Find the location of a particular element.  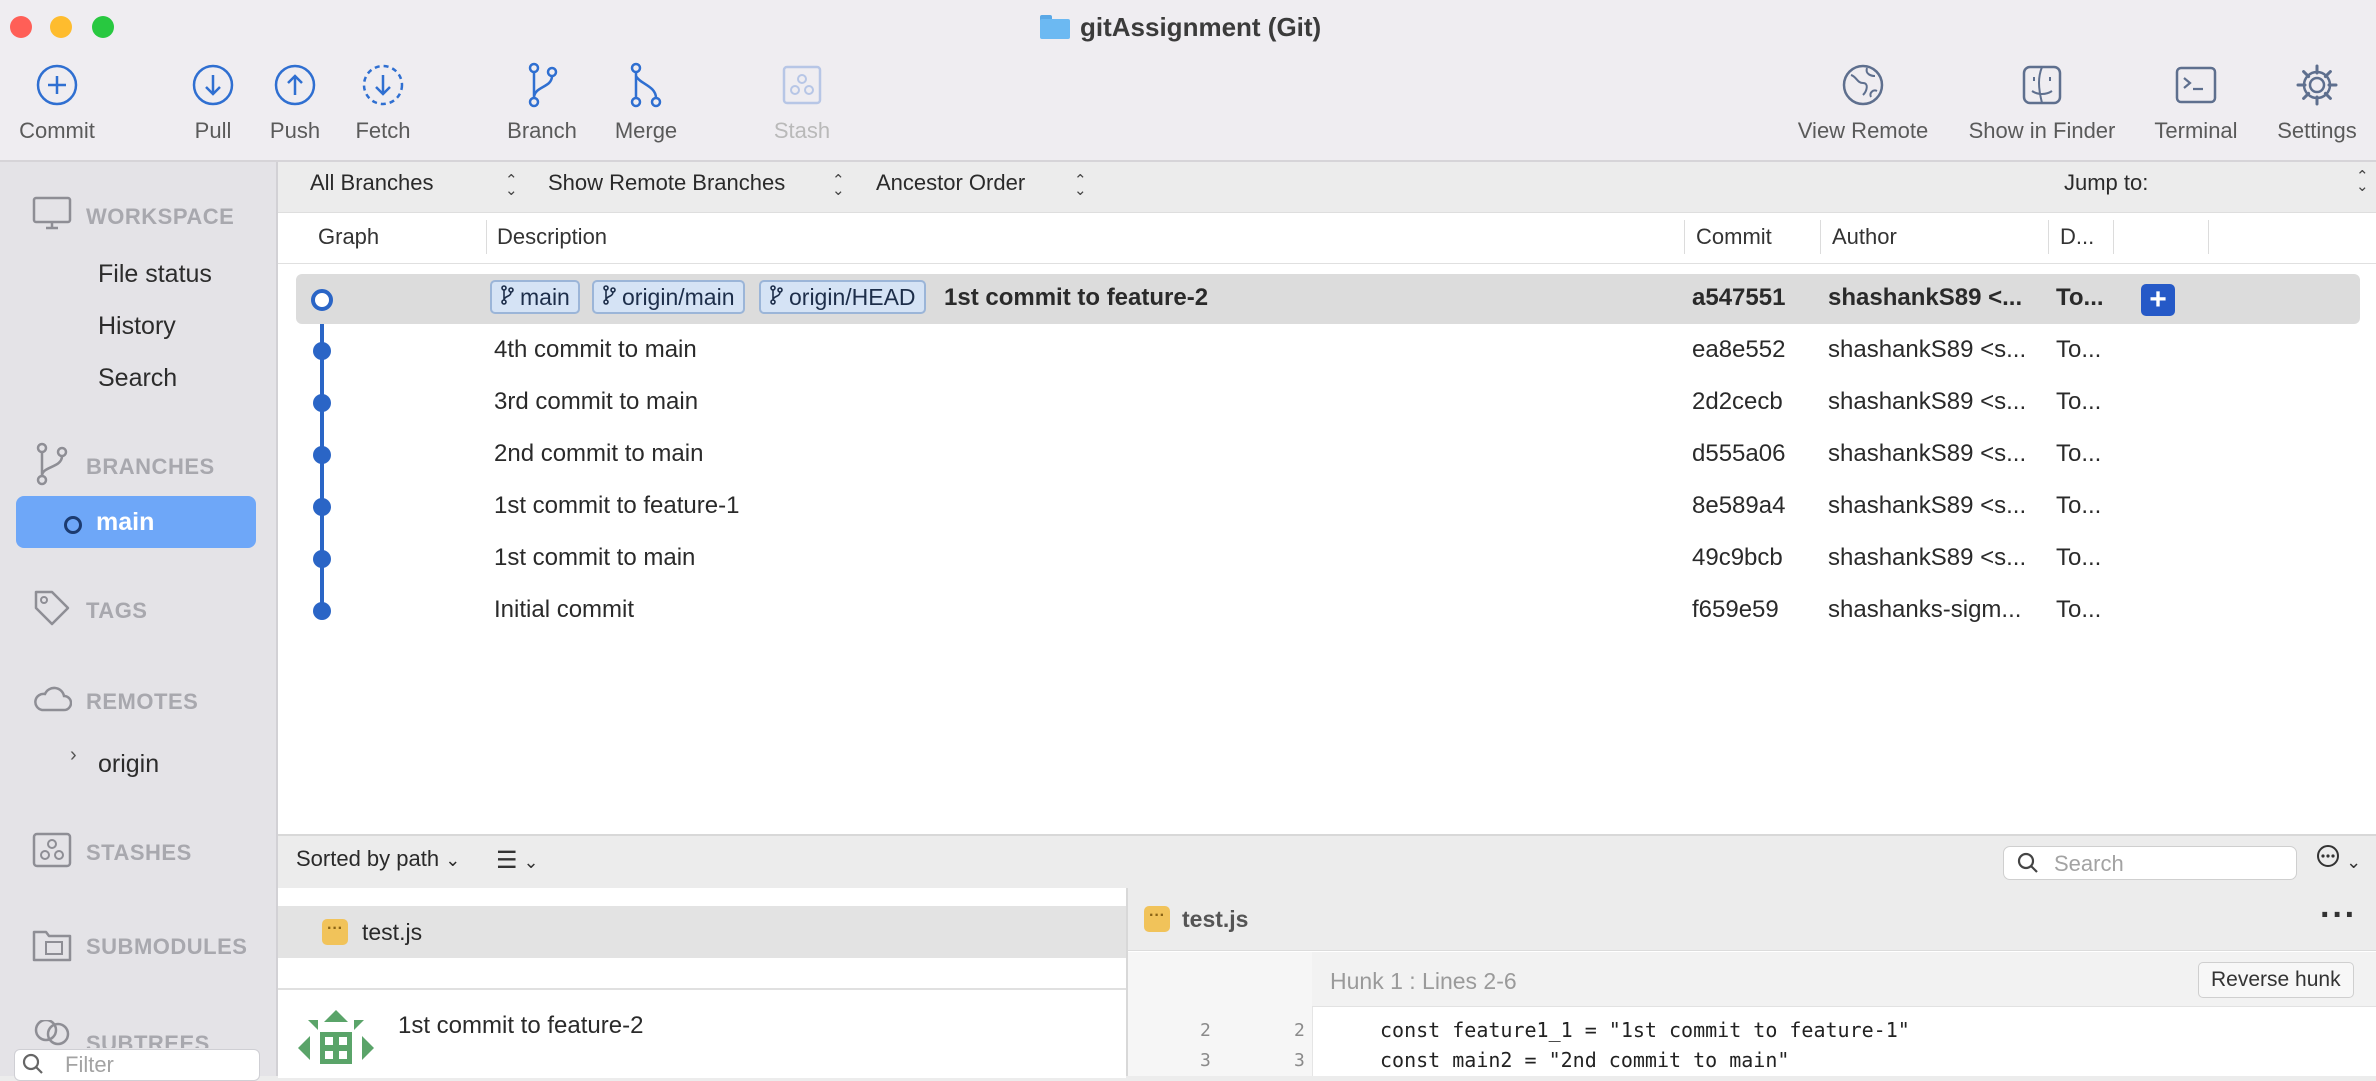

stashes-heading: STASHES is located at coordinates (139, 852).